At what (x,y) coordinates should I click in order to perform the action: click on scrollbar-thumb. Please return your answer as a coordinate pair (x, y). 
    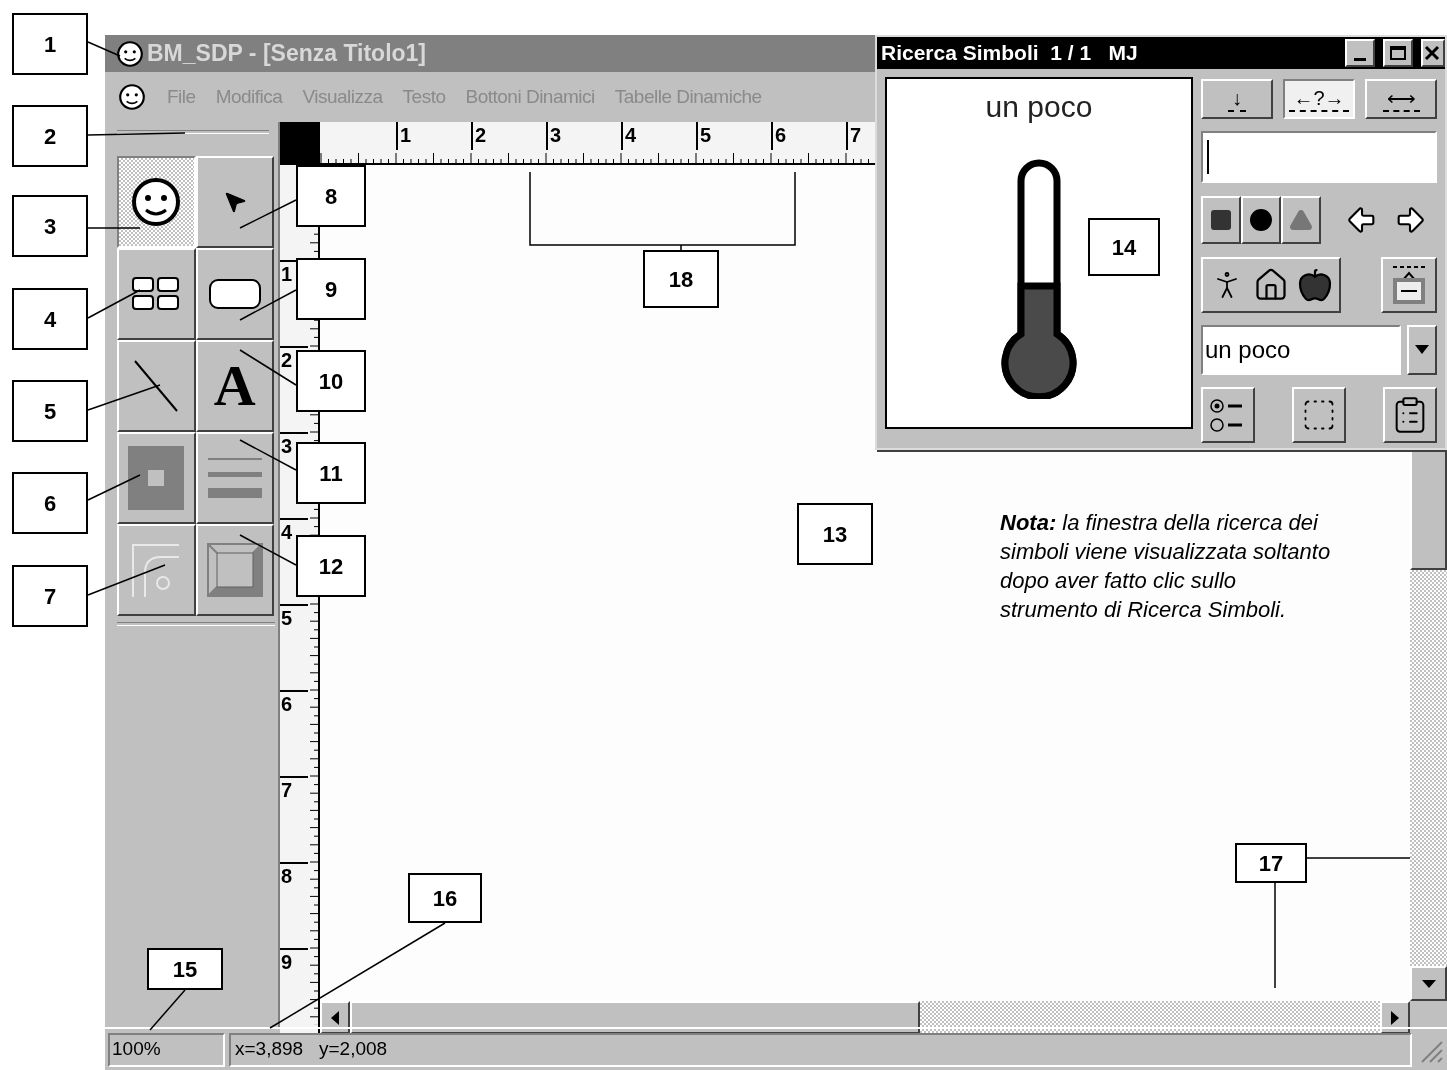
    Looking at the image, I should click on (1428, 510).